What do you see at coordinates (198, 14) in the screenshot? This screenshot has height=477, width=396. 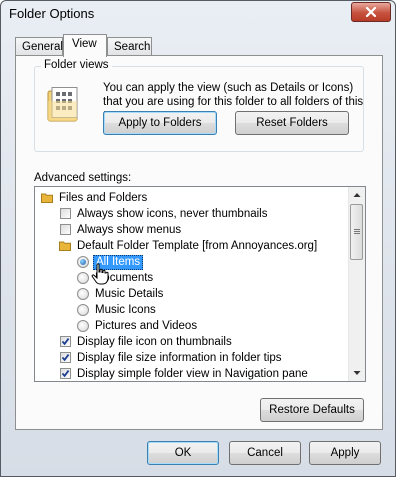 I see `title-bar: Folder Options` at bounding box center [198, 14].